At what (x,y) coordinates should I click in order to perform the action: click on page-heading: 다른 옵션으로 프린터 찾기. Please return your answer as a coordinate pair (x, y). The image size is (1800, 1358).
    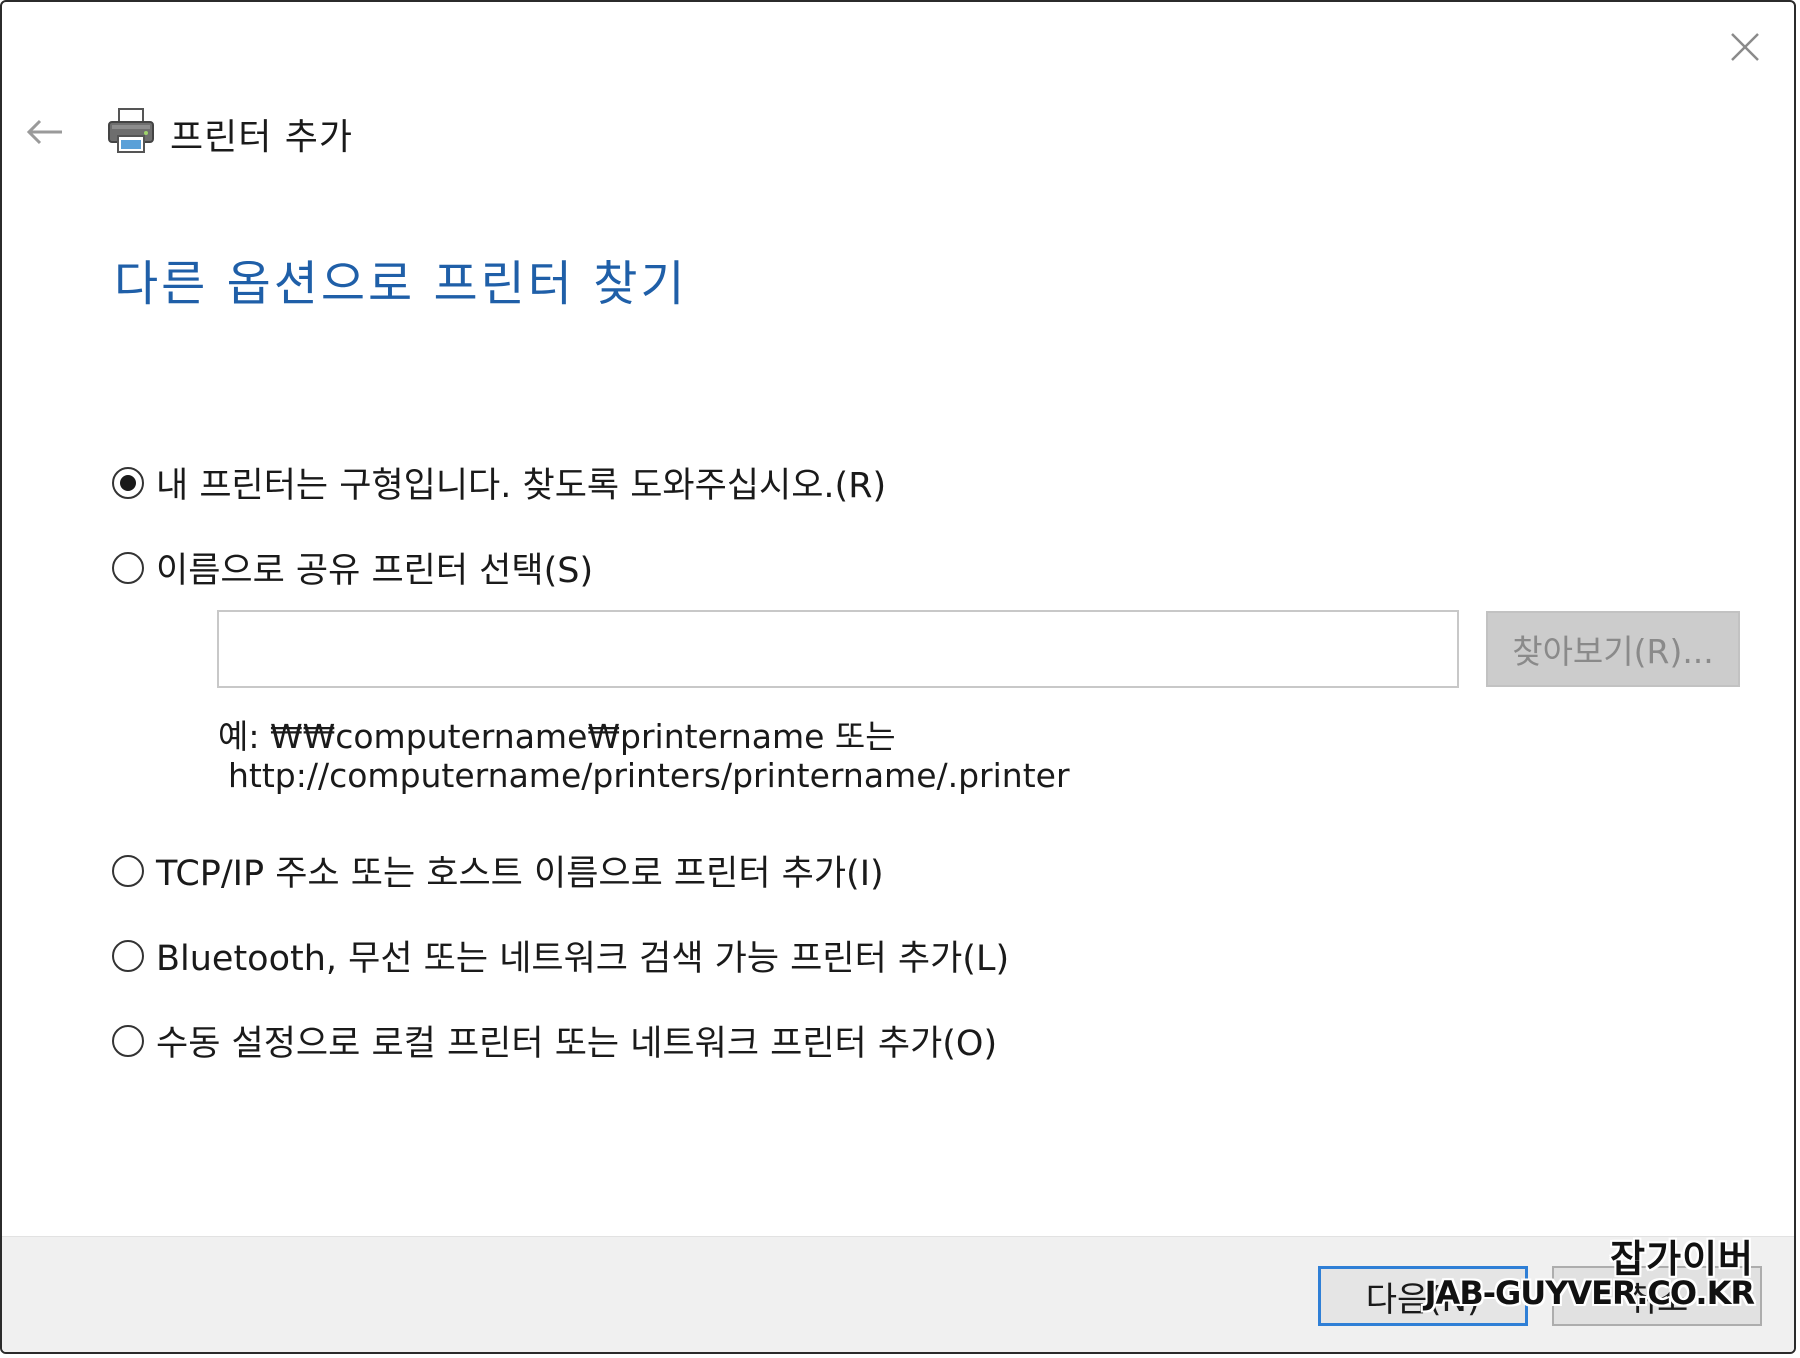
    Looking at the image, I should click on (401, 284).